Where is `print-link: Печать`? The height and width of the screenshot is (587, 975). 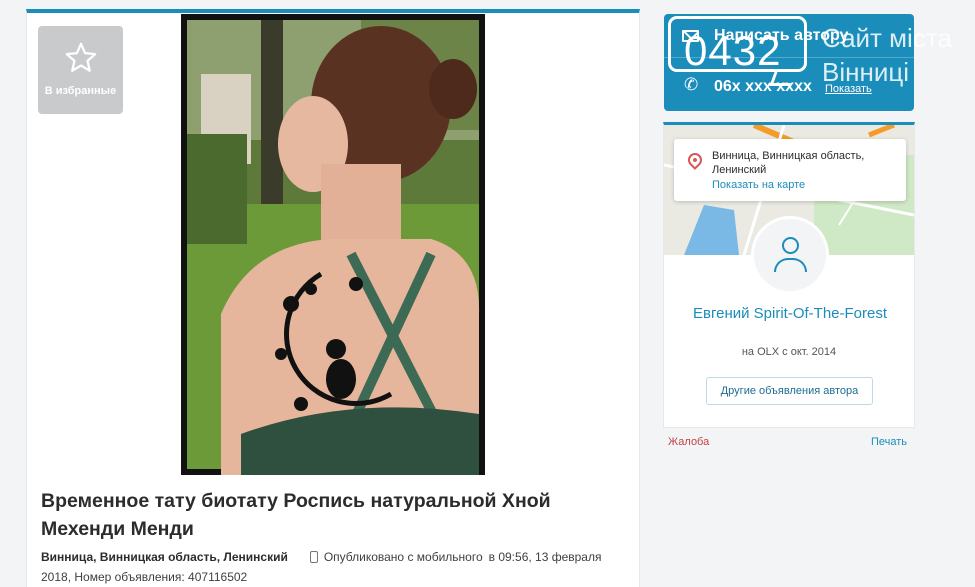
print-link: Печать is located at coordinates (889, 442).